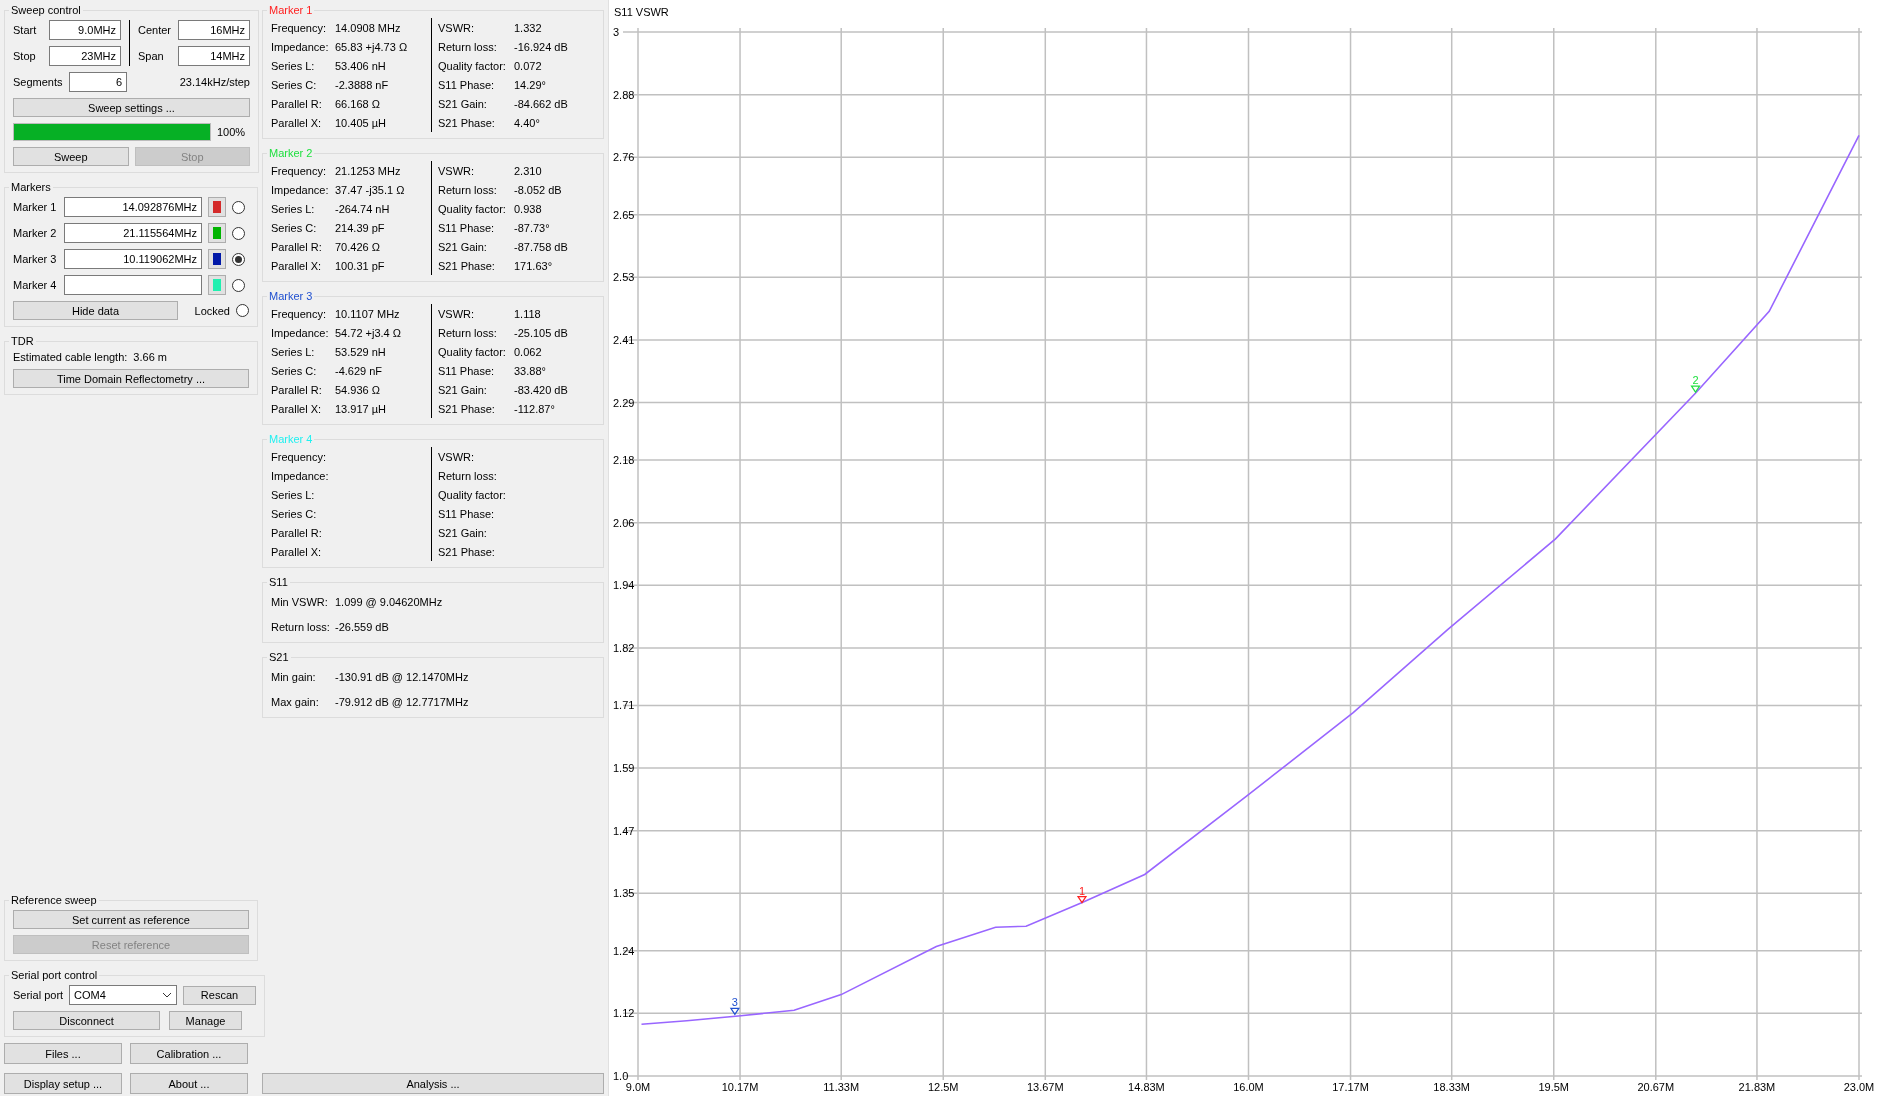 This screenshot has height=1096, width=1879. Describe the element at coordinates (31, 187) in the screenshot. I see `group-title: Markers` at that location.